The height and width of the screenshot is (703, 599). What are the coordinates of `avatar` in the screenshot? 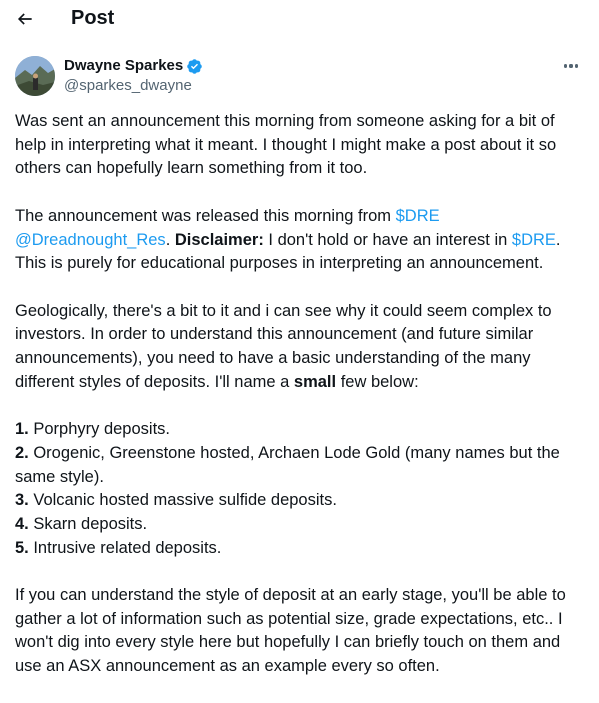 It's located at (35, 76).